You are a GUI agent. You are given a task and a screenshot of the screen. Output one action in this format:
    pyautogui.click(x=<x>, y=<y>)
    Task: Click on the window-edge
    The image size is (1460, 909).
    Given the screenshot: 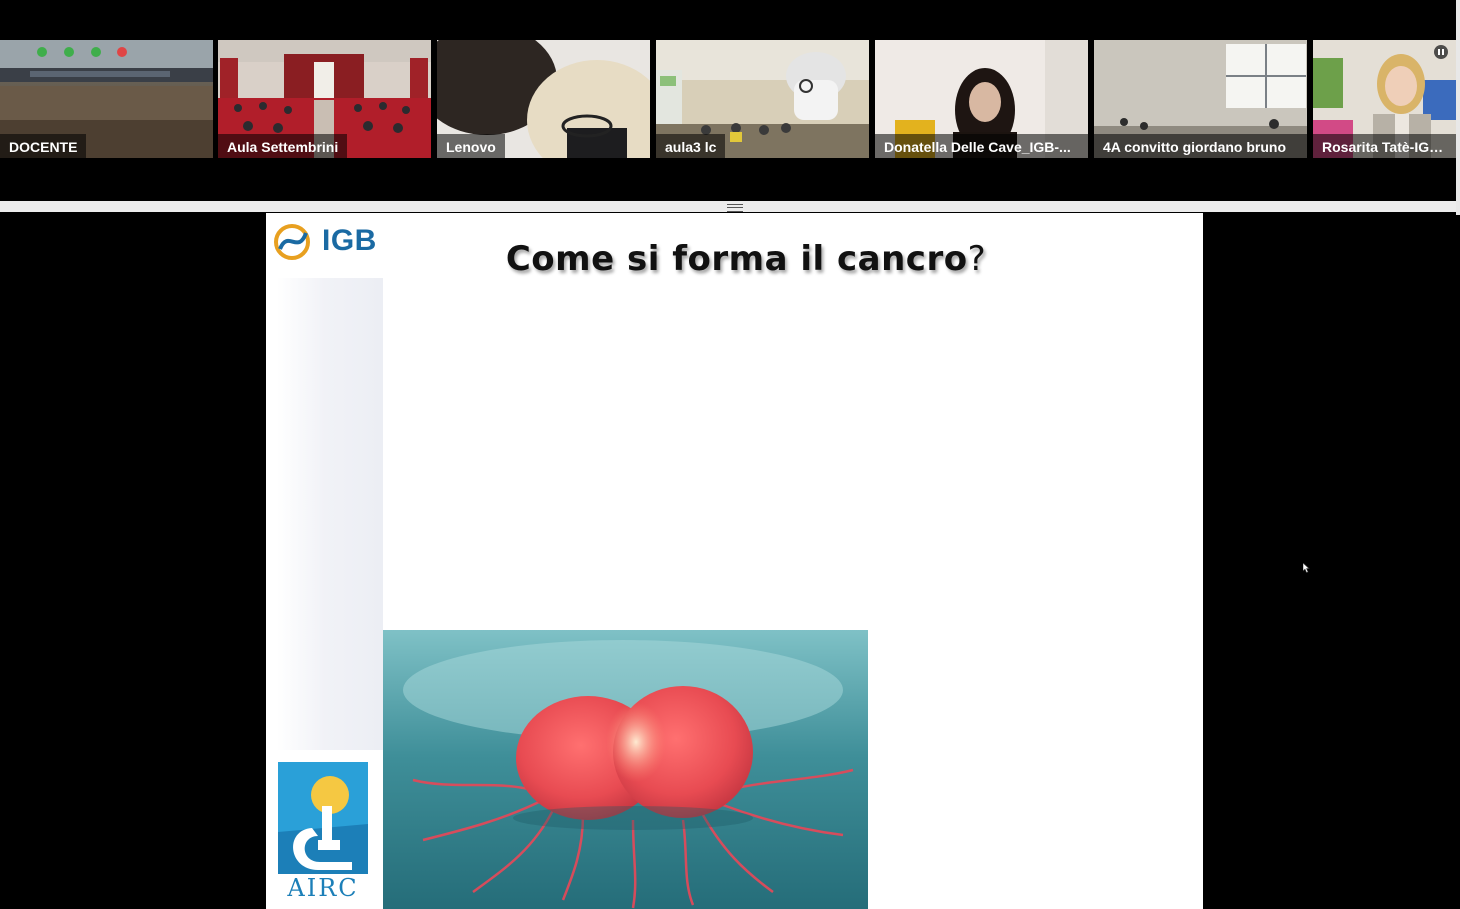 What is the action you would take?
    pyautogui.click(x=1458, y=107)
    